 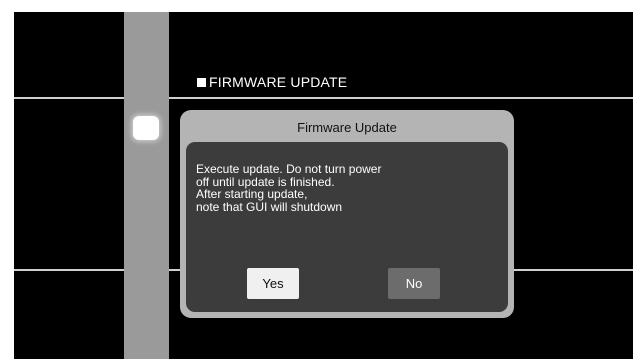 I want to click on yes-button: Yes, so click(x=273, y=283).